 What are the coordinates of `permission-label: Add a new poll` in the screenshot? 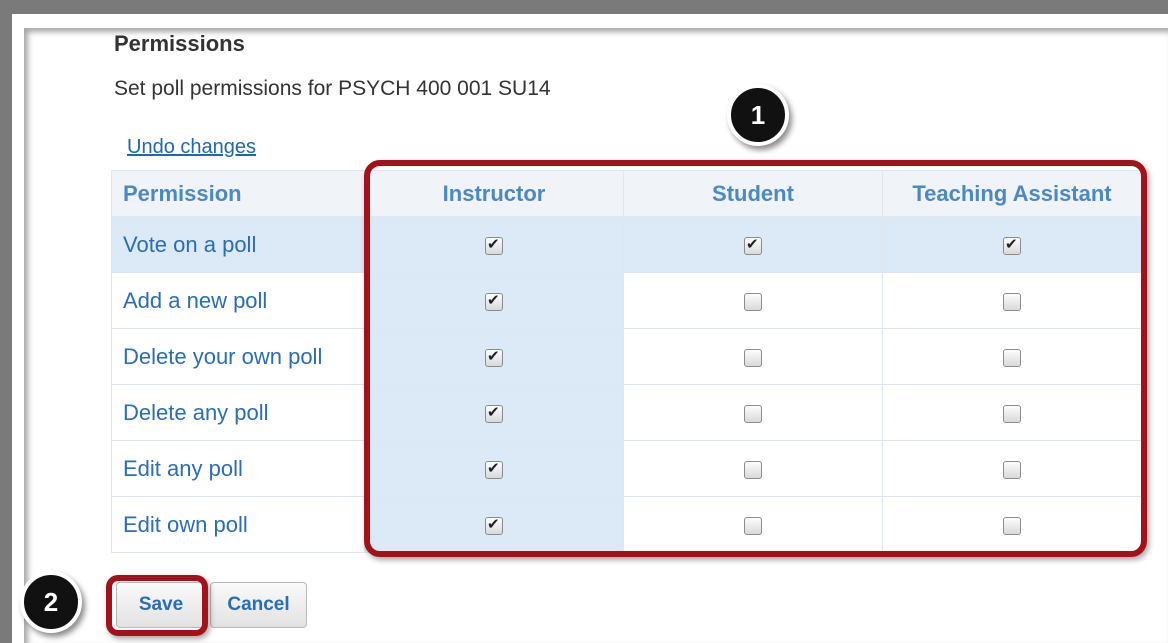 It's located at (238, 300).